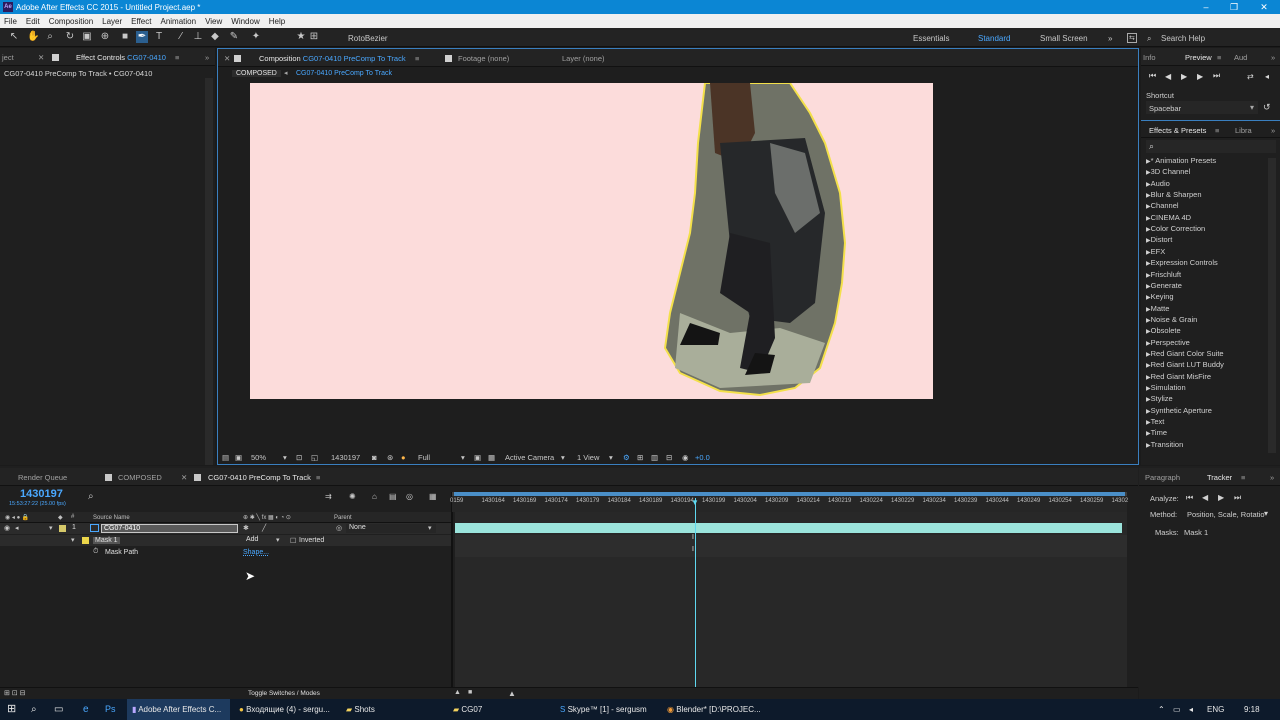  Describe the element at coordinates (285, 457) in the screenshot. I see `zoom-dropdown-icon: ▾` at that location.